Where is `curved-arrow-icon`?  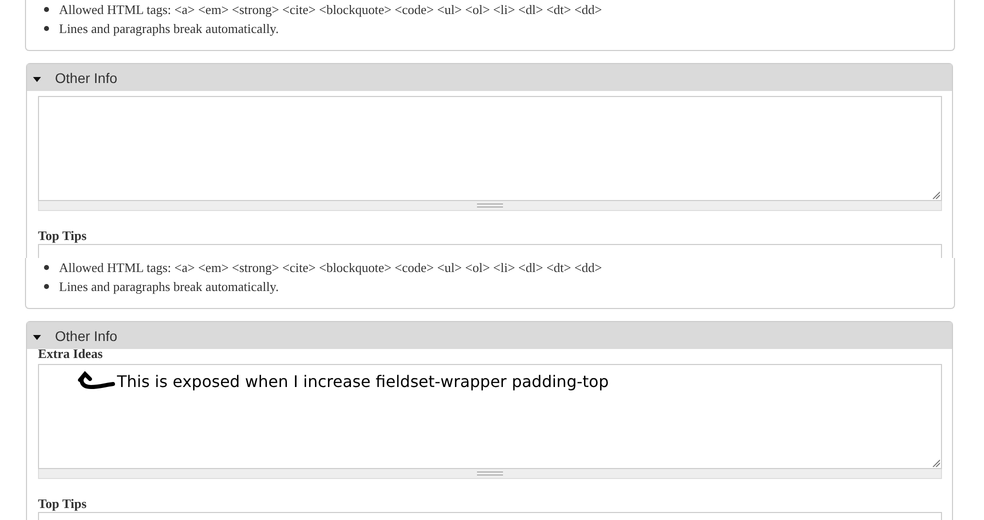
curved-arrow-icon is located at coordinates (96, 381).